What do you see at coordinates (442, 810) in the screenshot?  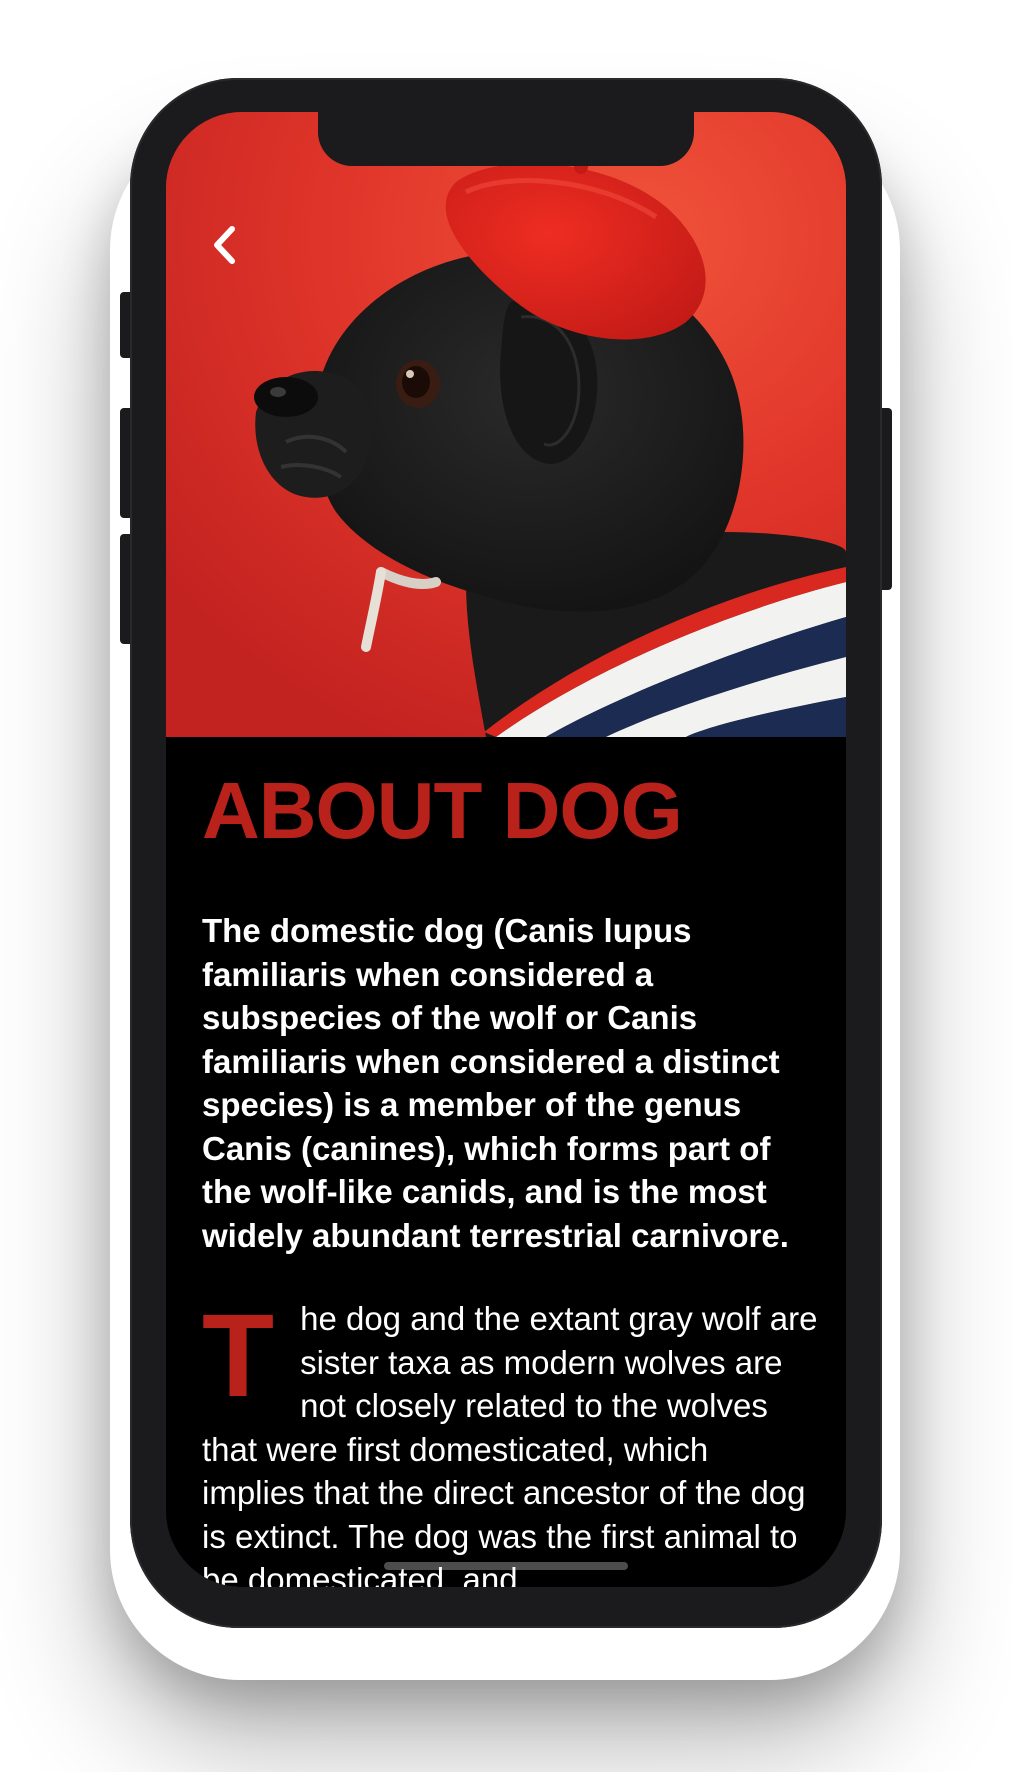 I see `article-title: ABOUT DOG` at bounding box center [442, 810].